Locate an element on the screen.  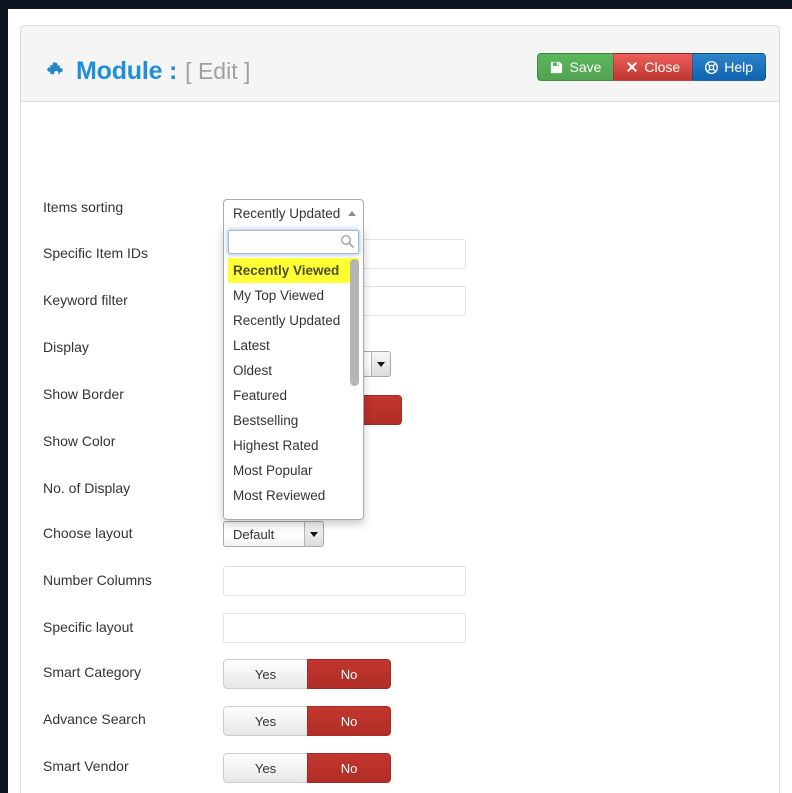
help-button: Help is located at coordinates (729, 67).